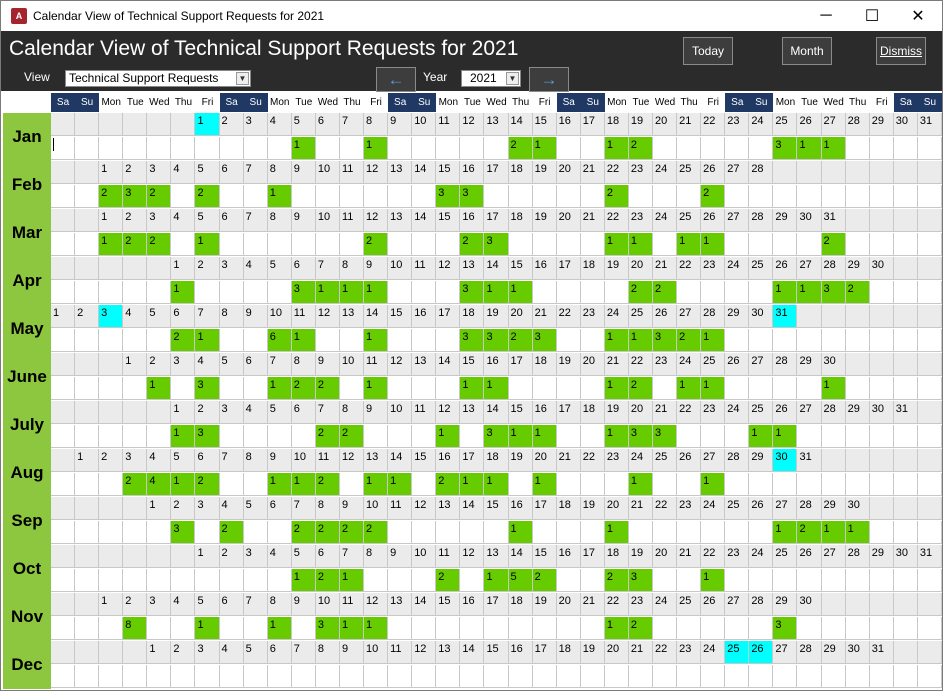 The width and height of the screenshot is (943, 691). What do you see at coordinates (352, 508) in the screenshot?
I see `day-cell: 9` at bounding box center [352, 508].